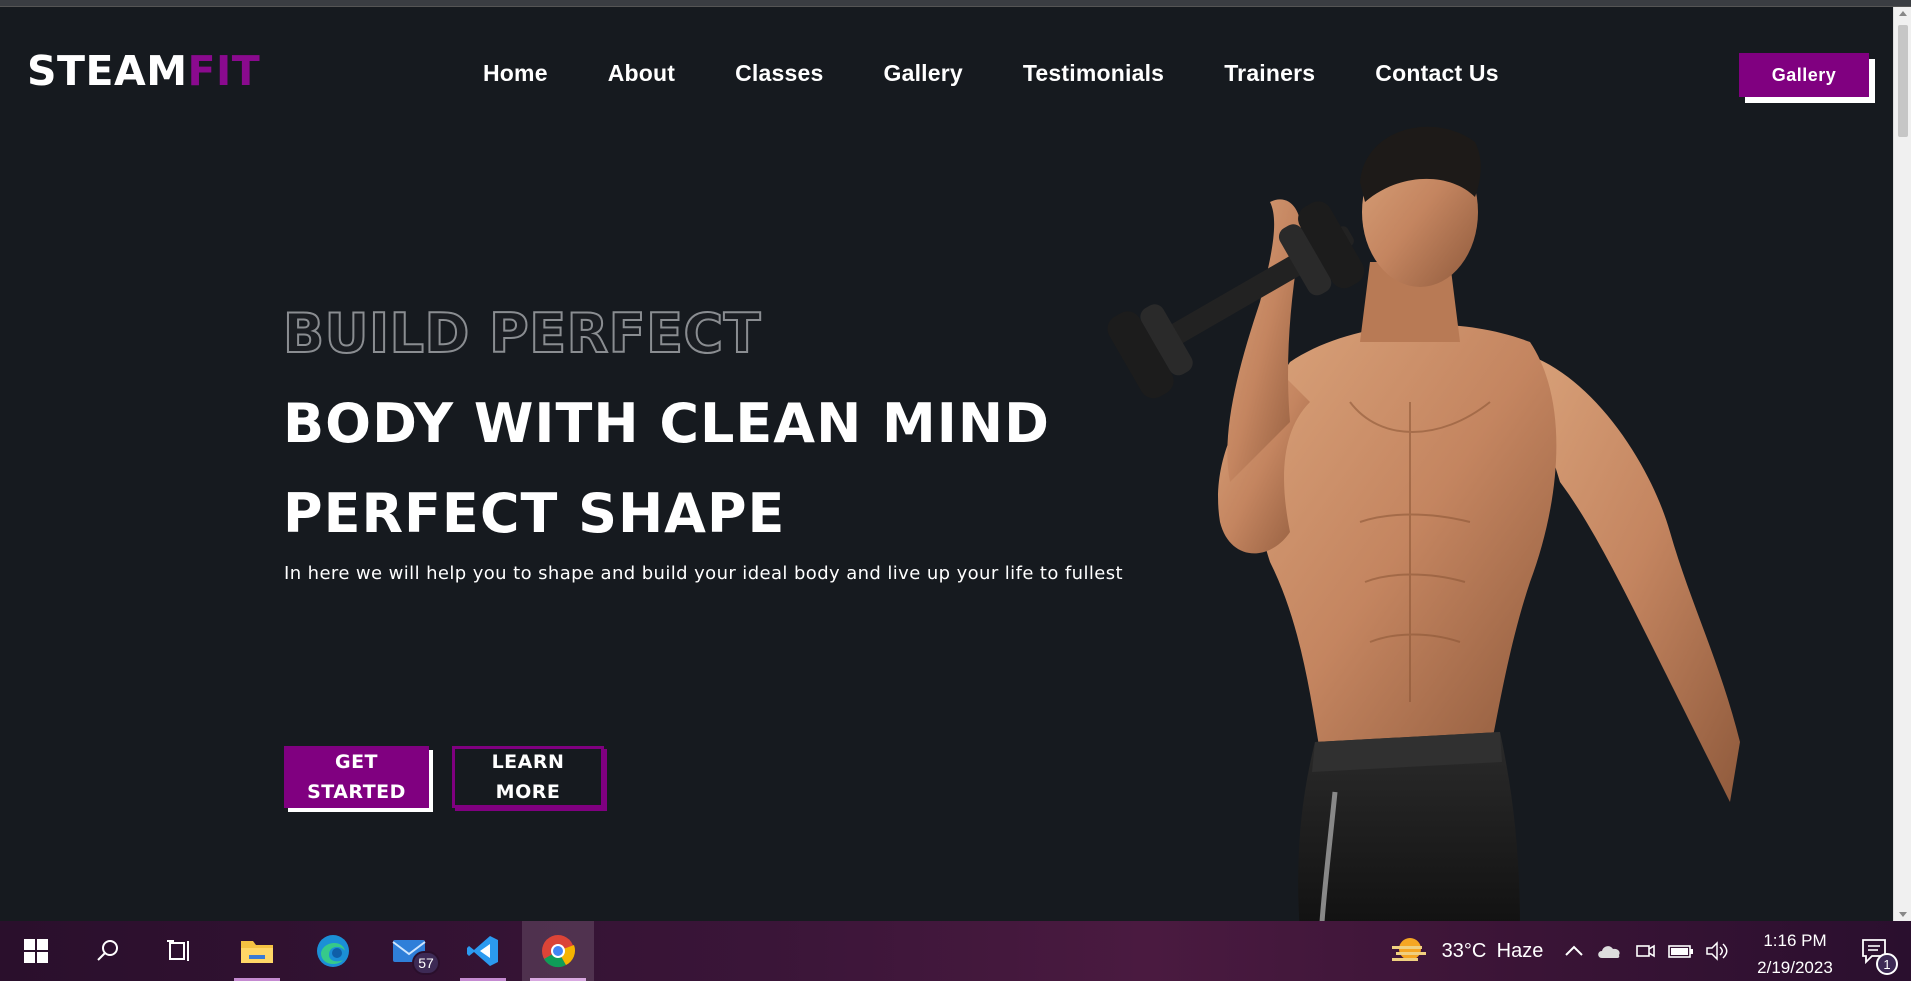 This screenshot has width=1911, height=981. Describe the element at coordinates (1795, 967) in the screenshot. I see `clock-date: 2/19/2023` at that location.